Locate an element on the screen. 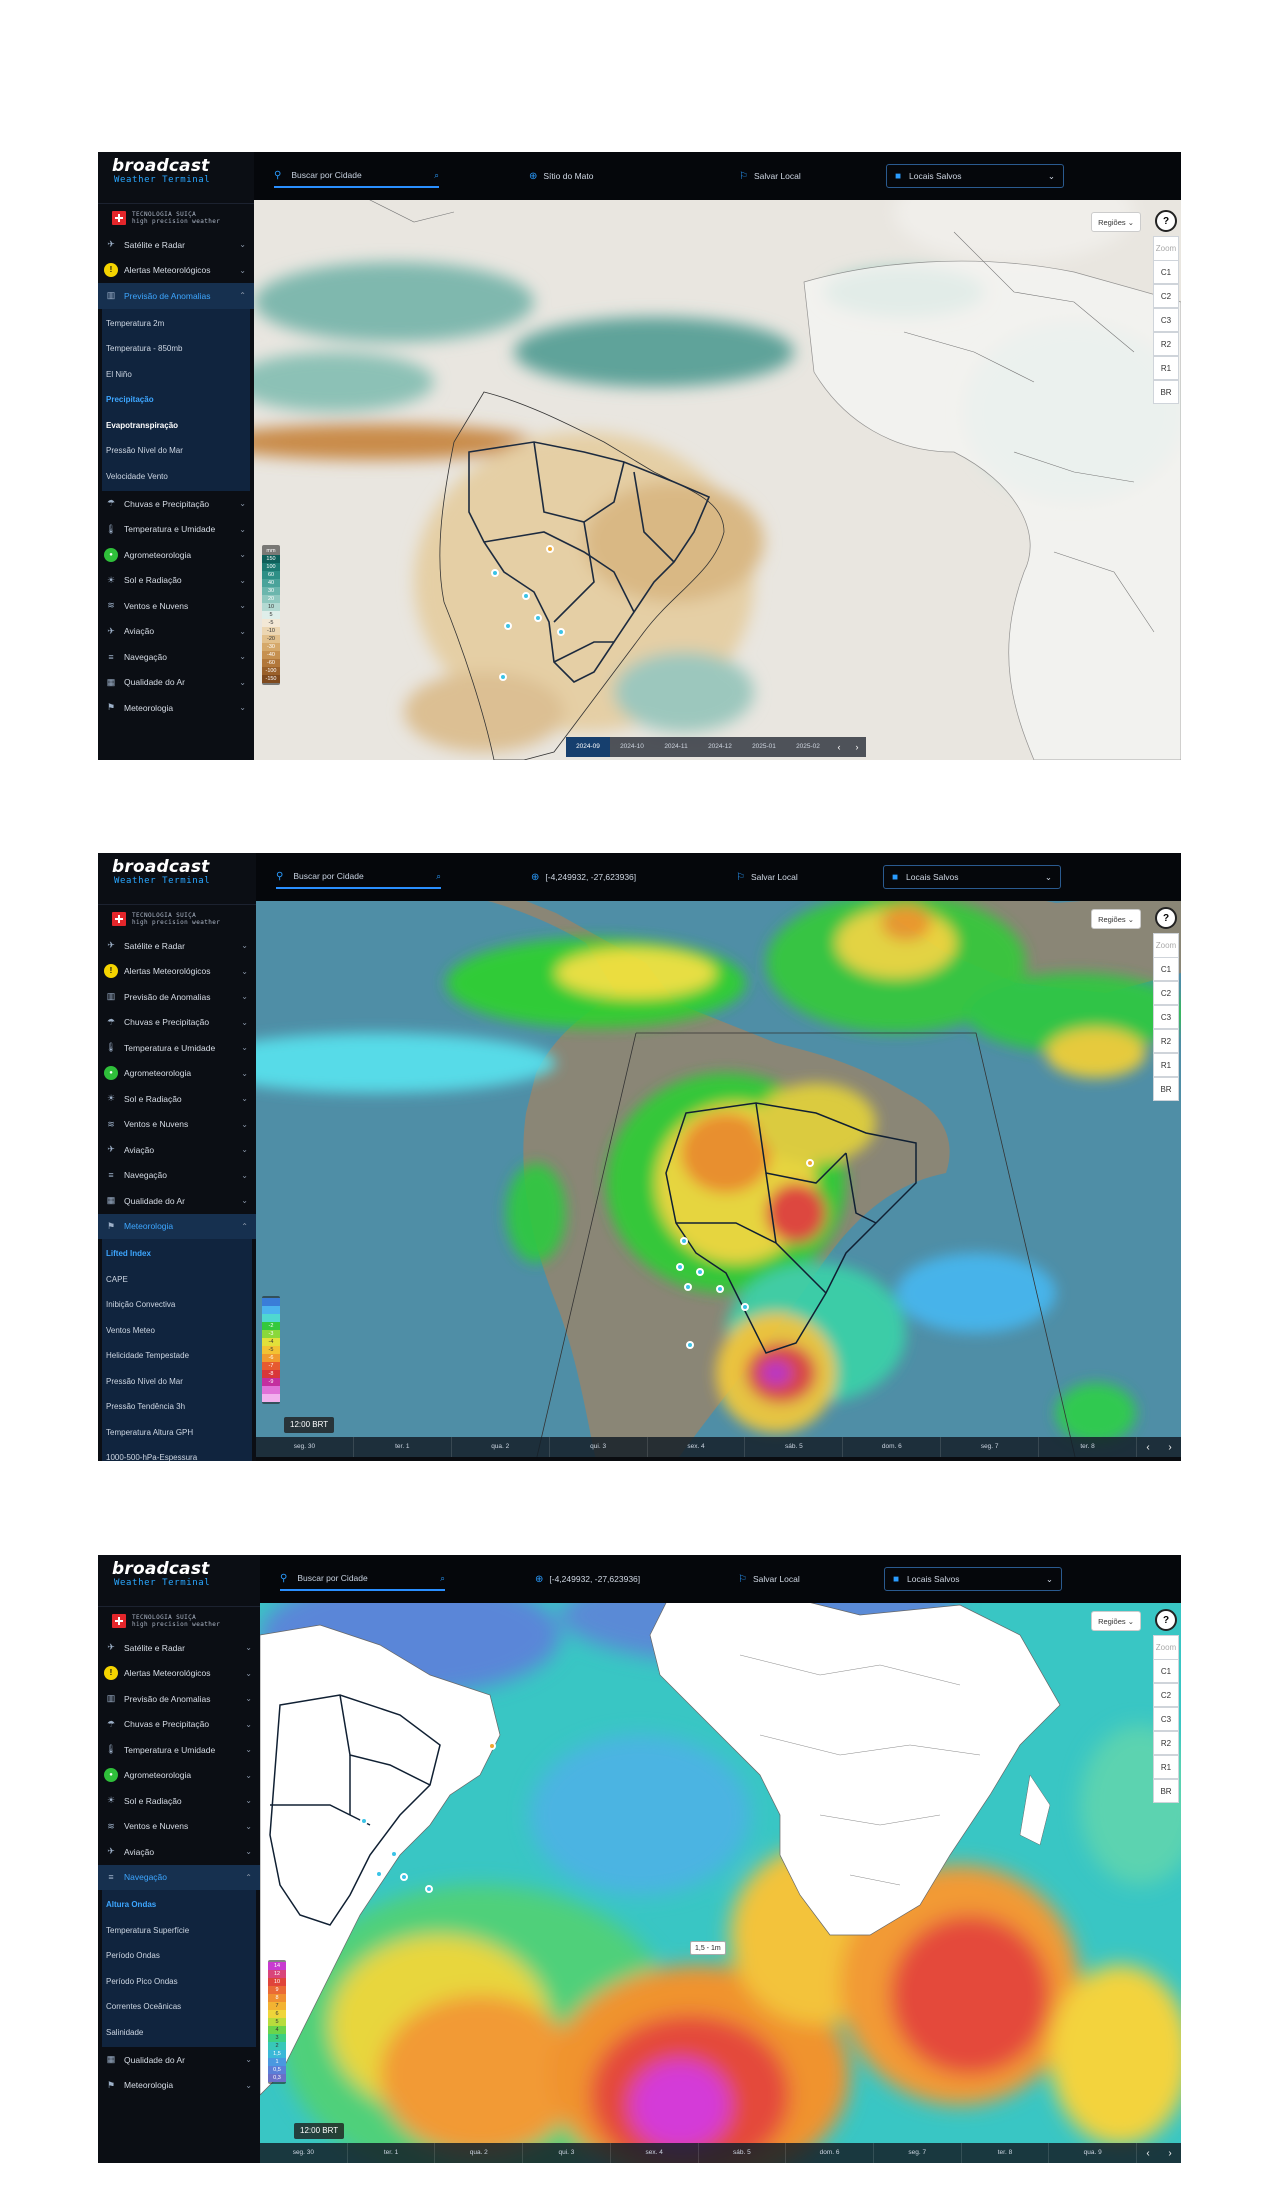 The height and width of the screenshot is (2200, 1280). month-item: 2024-09 is located at coordinates (588, 747).